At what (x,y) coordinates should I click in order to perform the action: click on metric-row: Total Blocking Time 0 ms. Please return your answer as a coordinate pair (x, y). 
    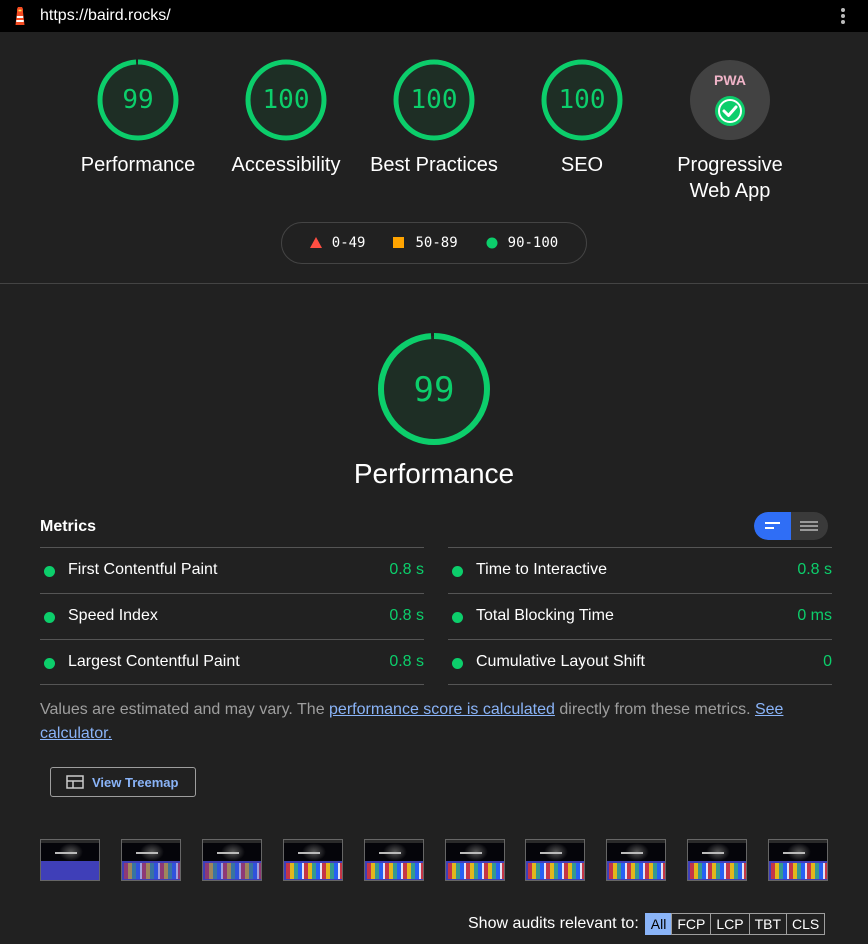
    Looking at the image, I should click on (640, 616).